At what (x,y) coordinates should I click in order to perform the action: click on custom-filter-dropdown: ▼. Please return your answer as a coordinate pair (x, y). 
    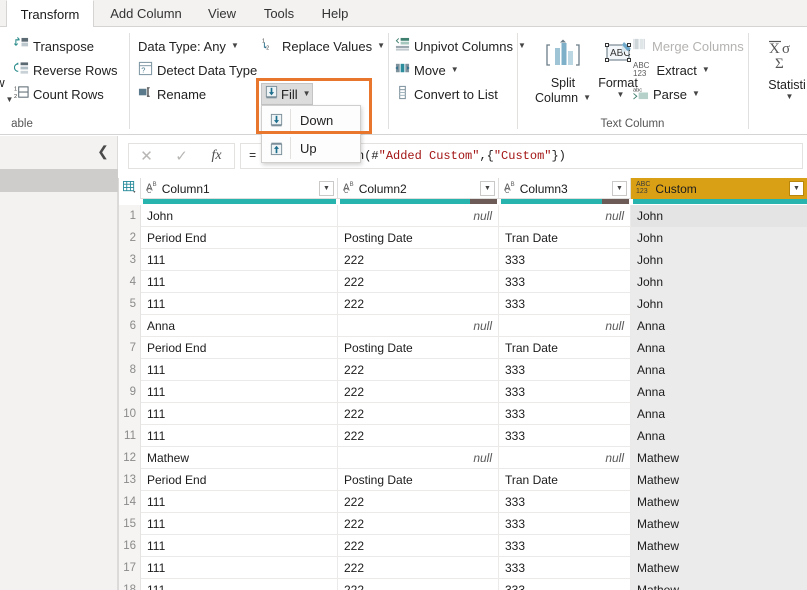
    Looking at the image, I should click on (796, 188).